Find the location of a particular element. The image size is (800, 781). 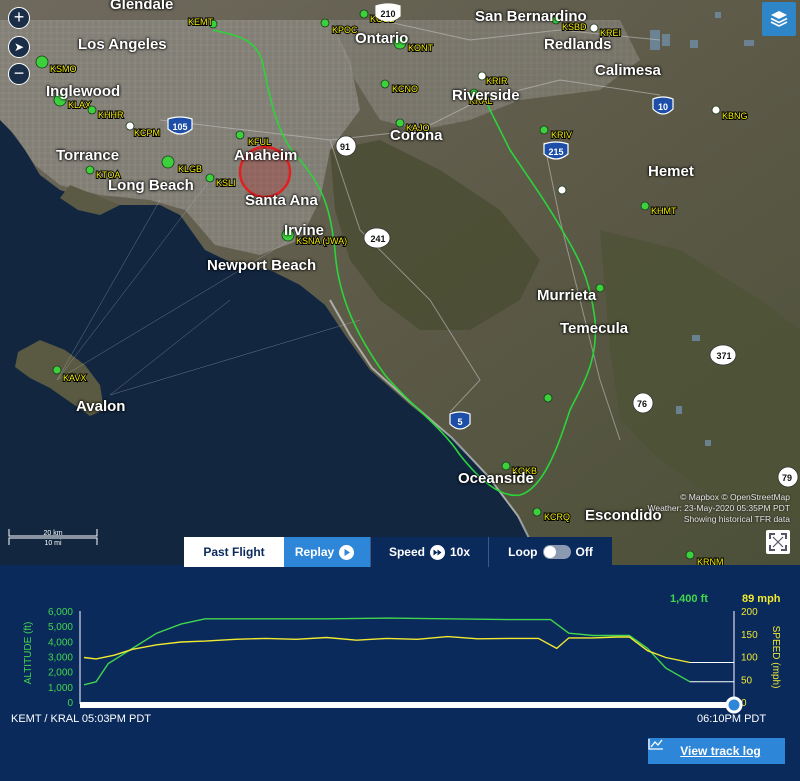

scrubber-handle is located at coordinates (734, 705).